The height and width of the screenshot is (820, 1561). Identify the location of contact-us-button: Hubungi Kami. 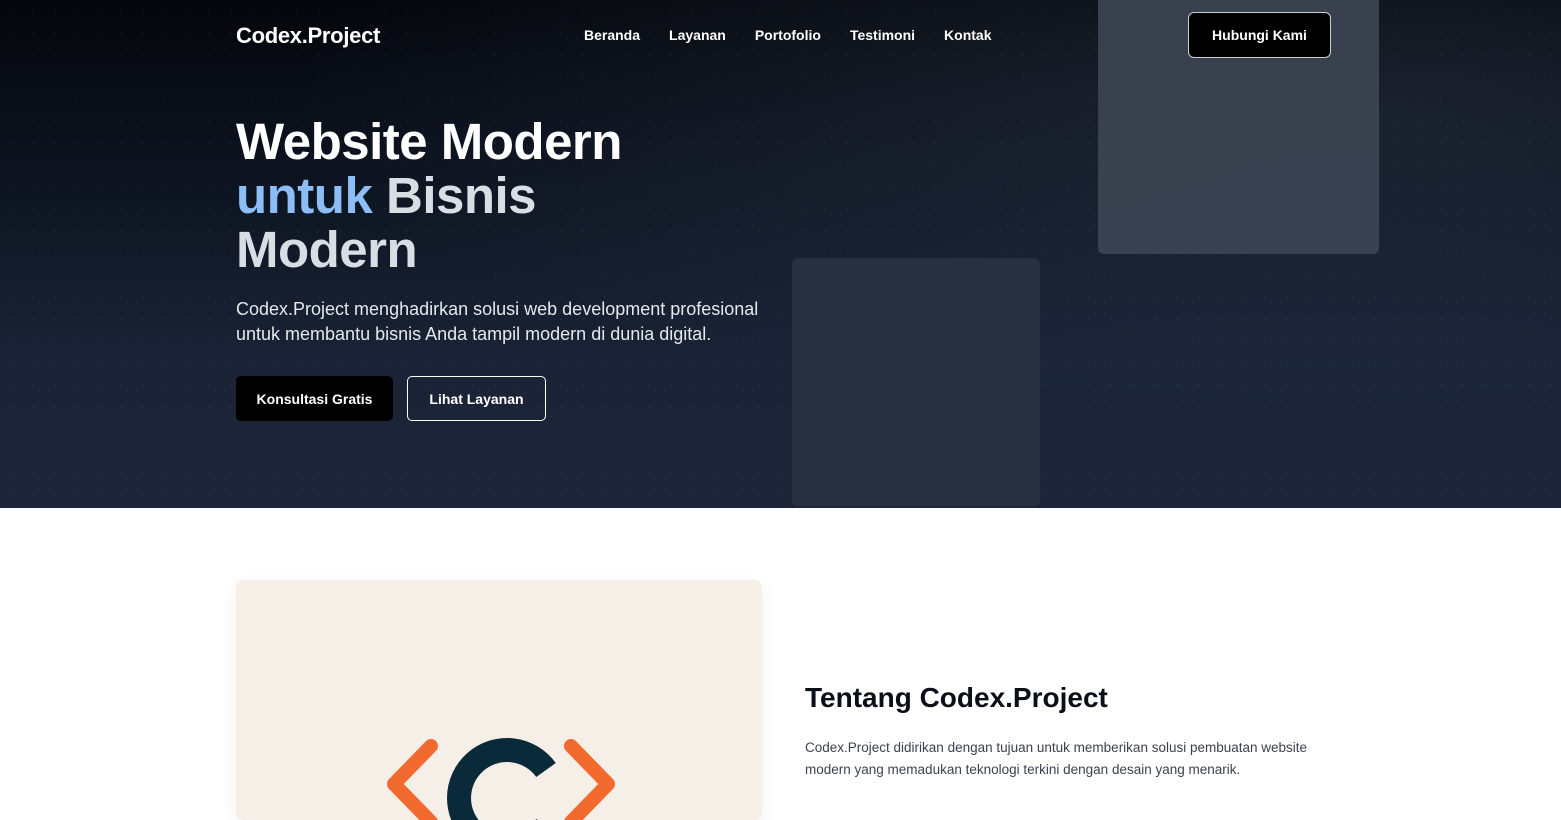
(1259, 35).